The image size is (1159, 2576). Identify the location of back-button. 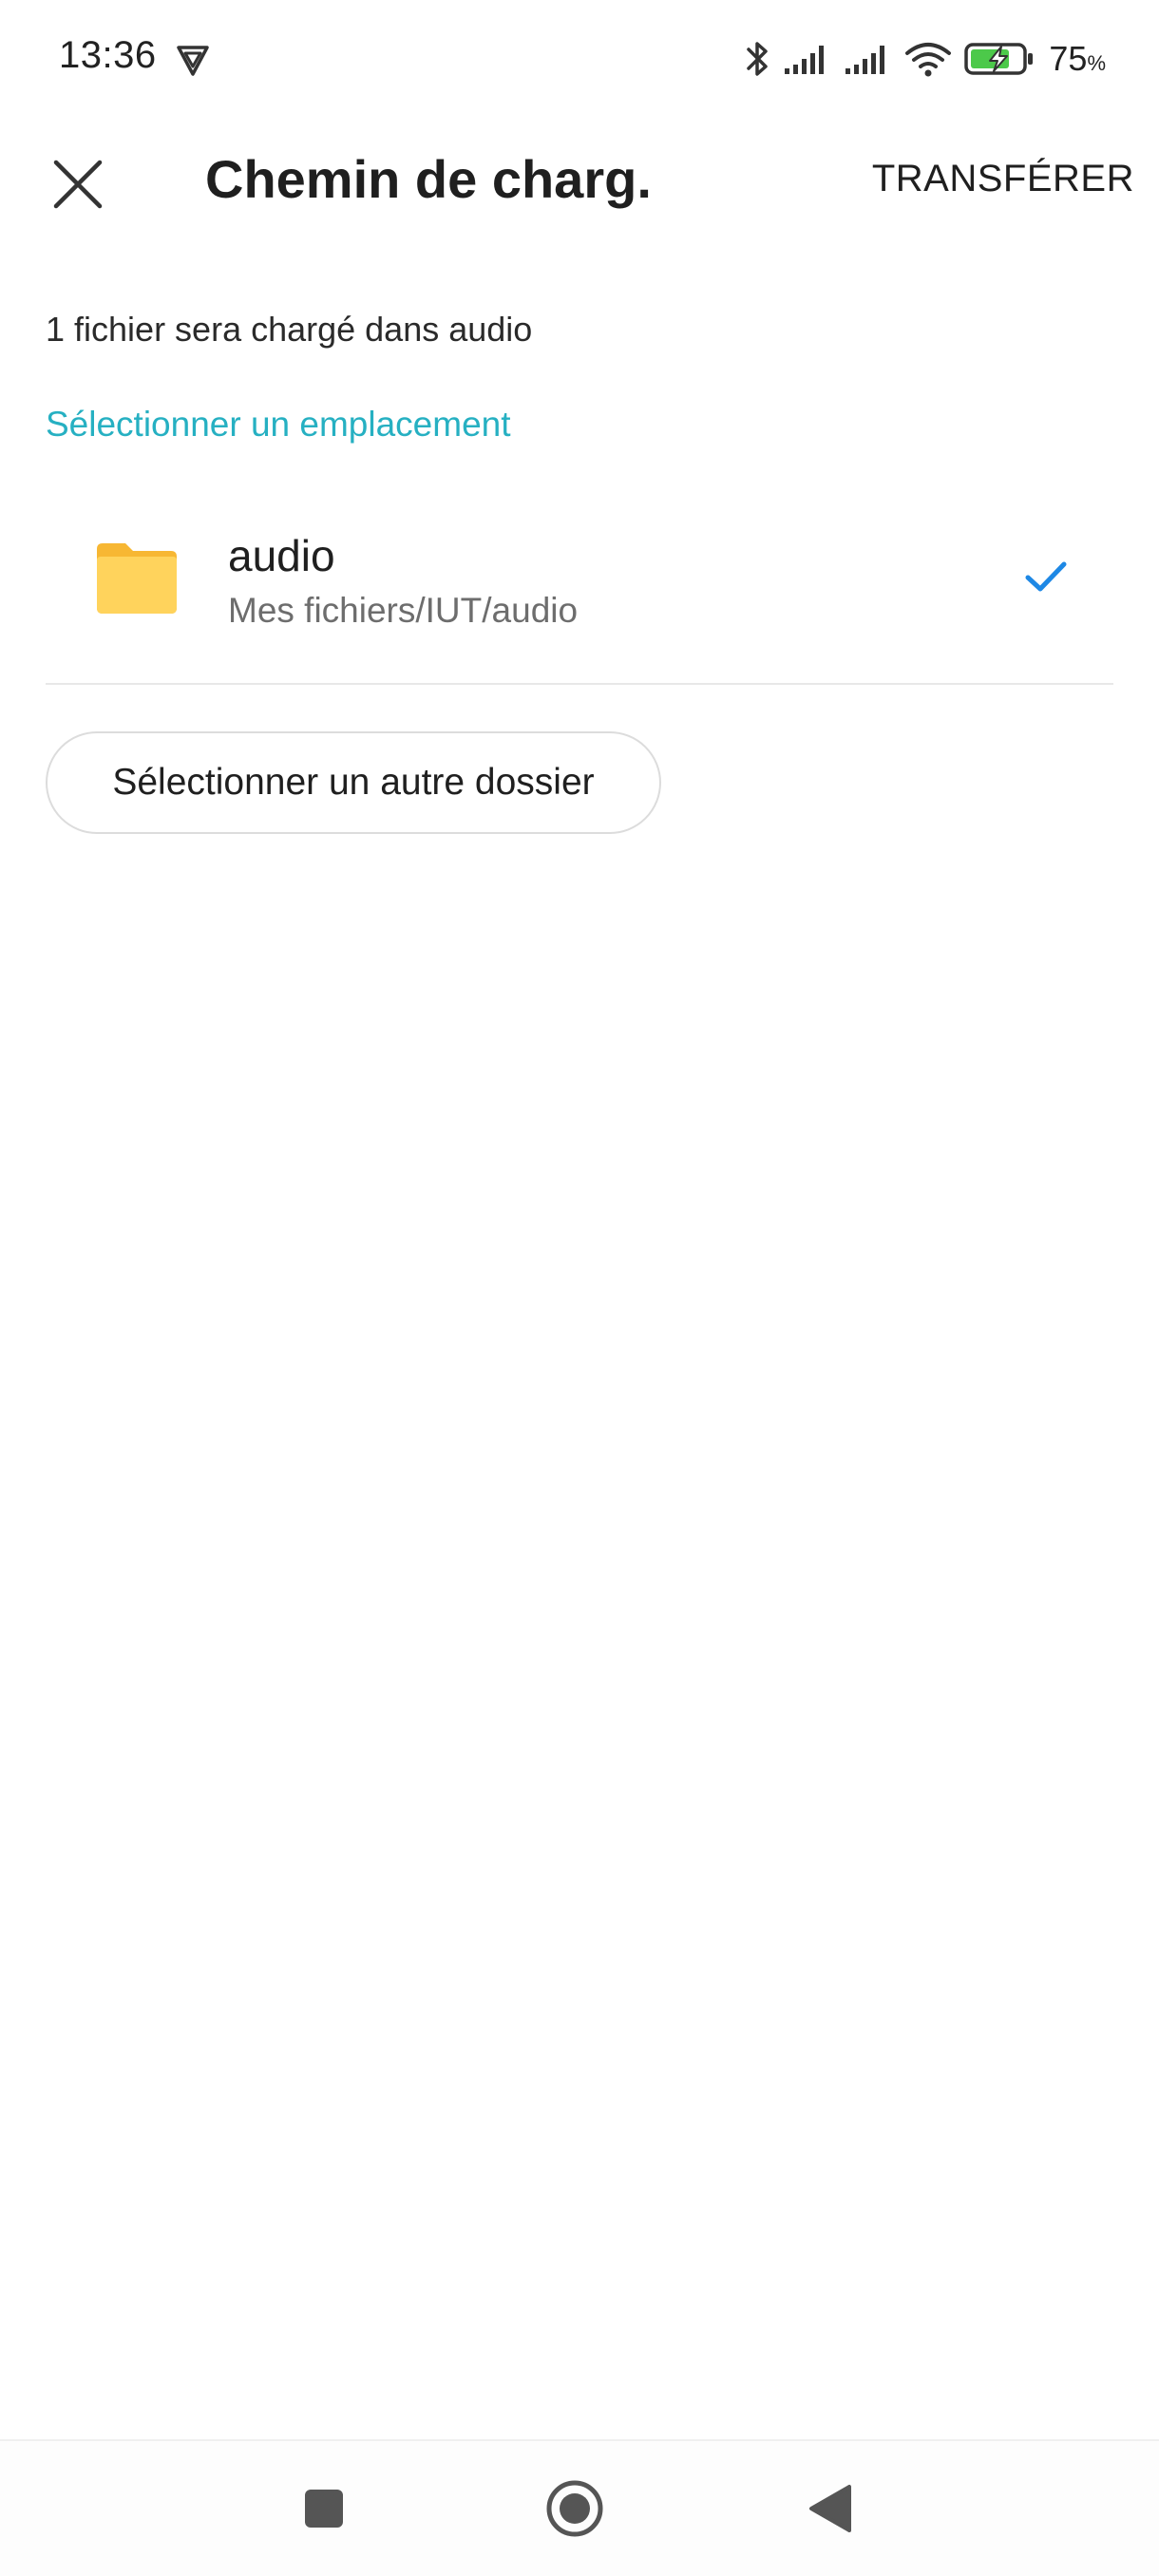
(829, 2510).